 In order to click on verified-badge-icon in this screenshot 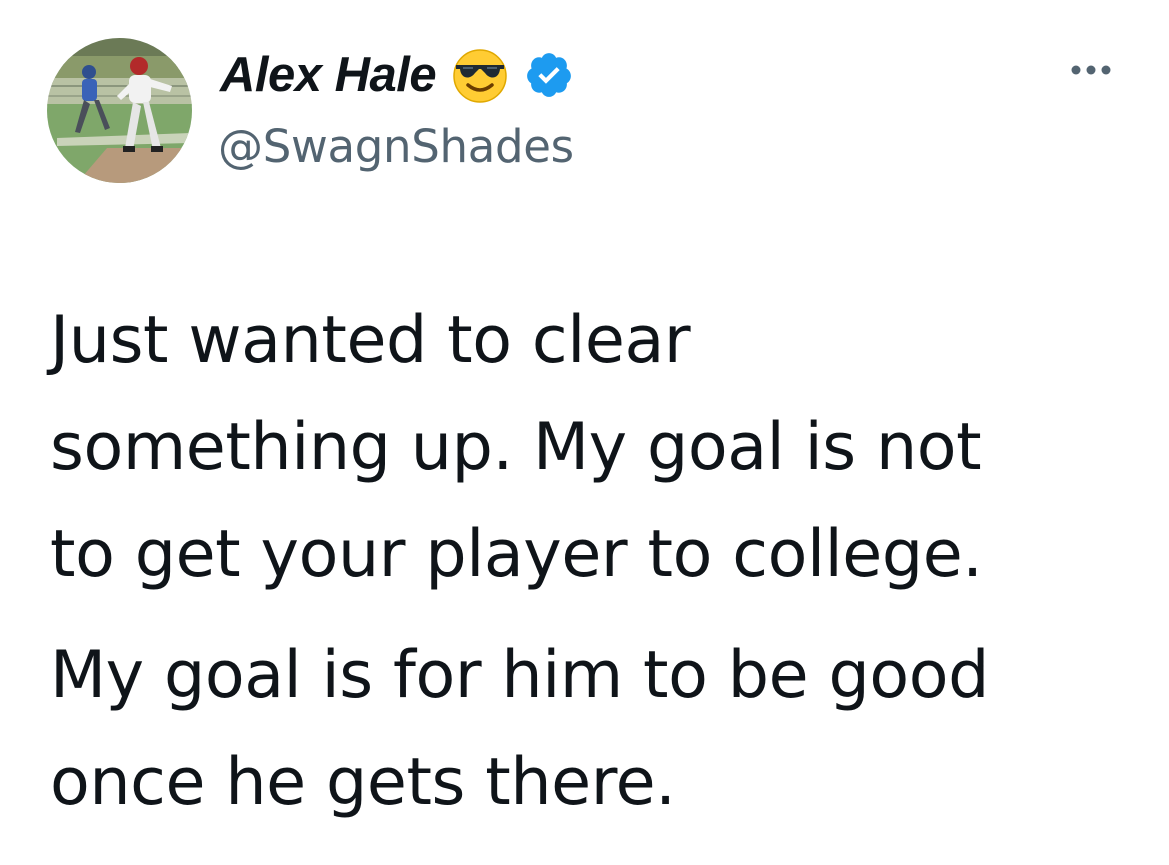, I will do `click(549, 75)`.